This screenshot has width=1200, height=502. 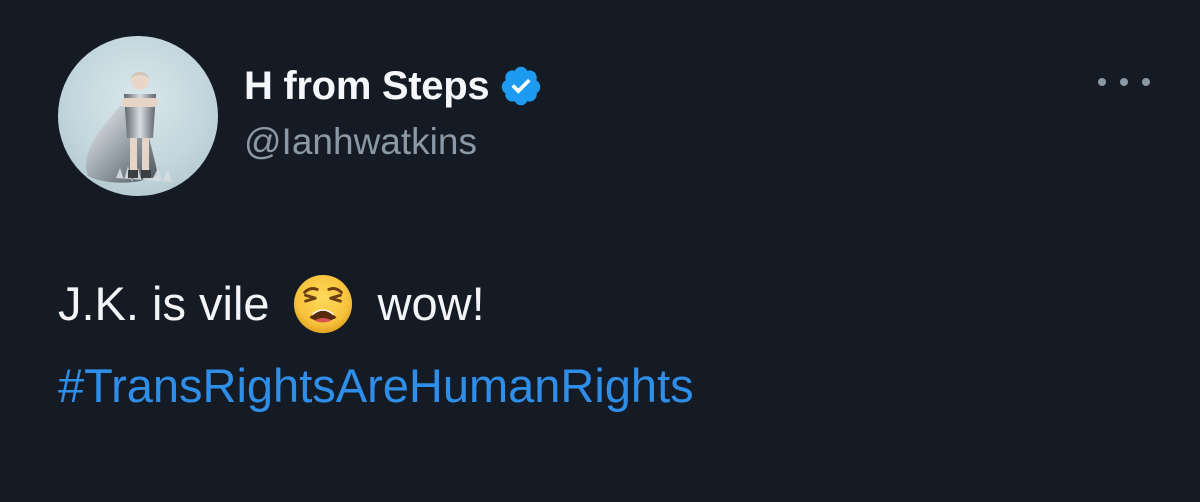 I want to click on author-name-row: H from Steps, so click(x=393, y=86).